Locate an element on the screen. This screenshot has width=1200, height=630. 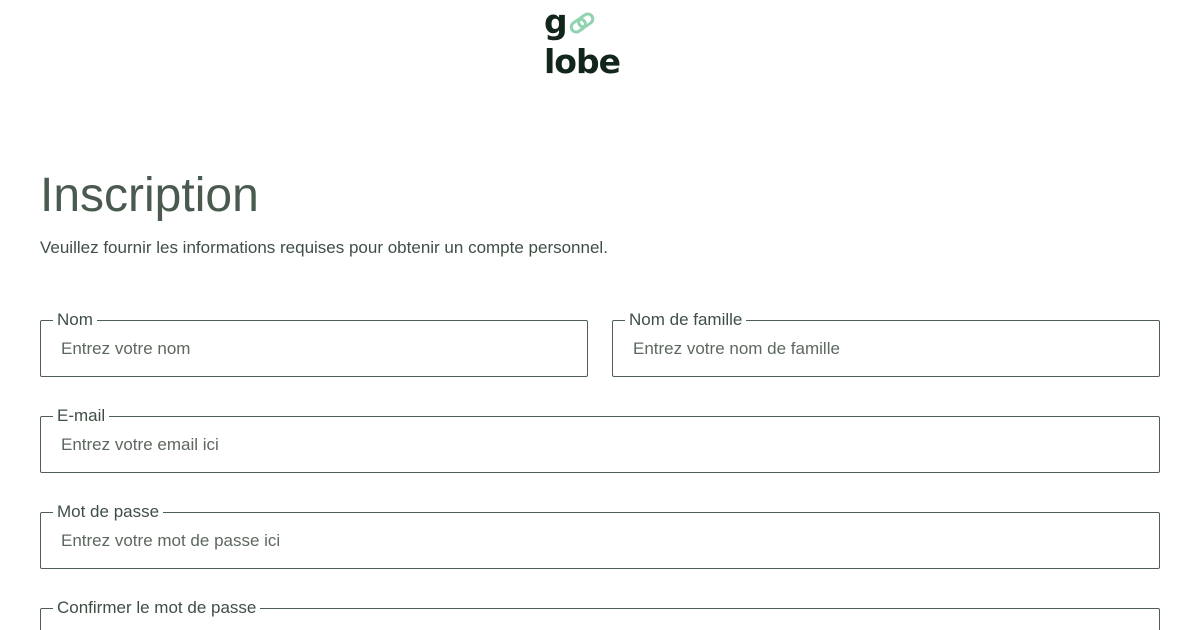
password-field: Mot de passe is located at coordinates (600, 535).